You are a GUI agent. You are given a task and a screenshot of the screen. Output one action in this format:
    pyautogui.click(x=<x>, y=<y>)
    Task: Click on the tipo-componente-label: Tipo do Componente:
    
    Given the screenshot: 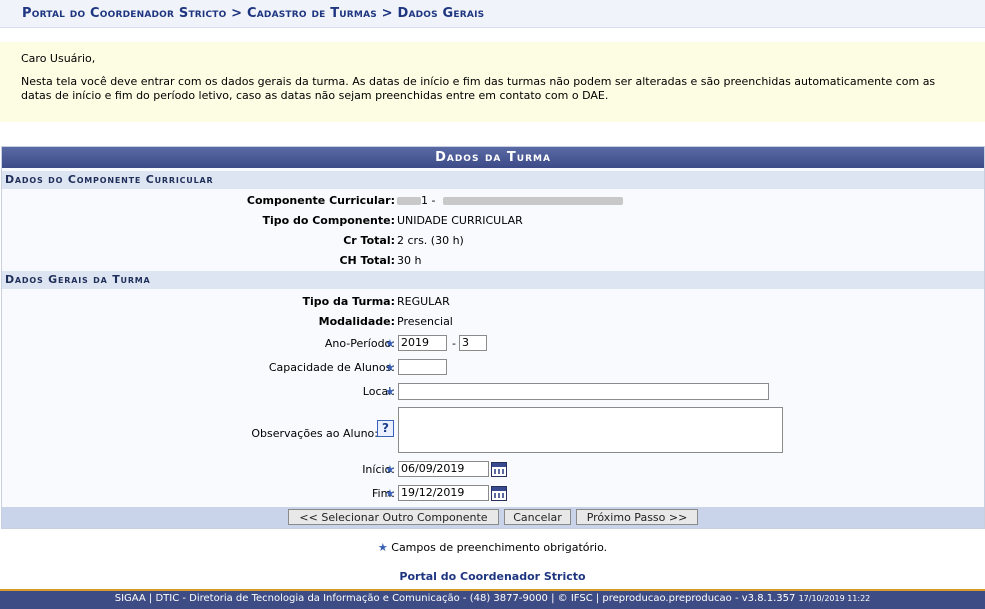 What is the action you would take?
    pyautogui.click(x=328, y=220)
    